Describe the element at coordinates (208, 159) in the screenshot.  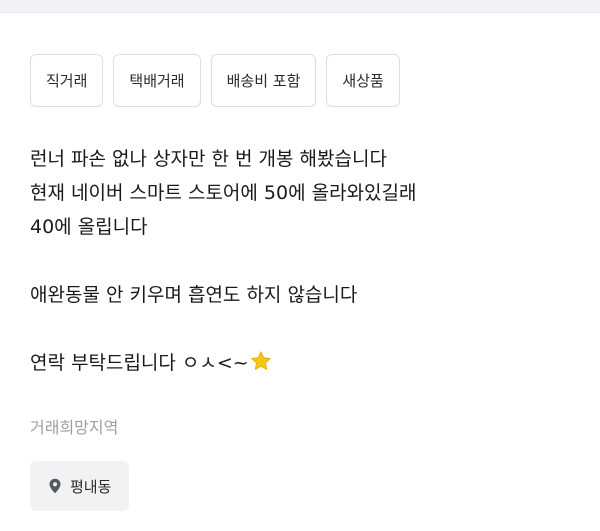
I see `description-line: 런너 파손 없나 상자만 한 번 개봉 해봤습니다` at that location.